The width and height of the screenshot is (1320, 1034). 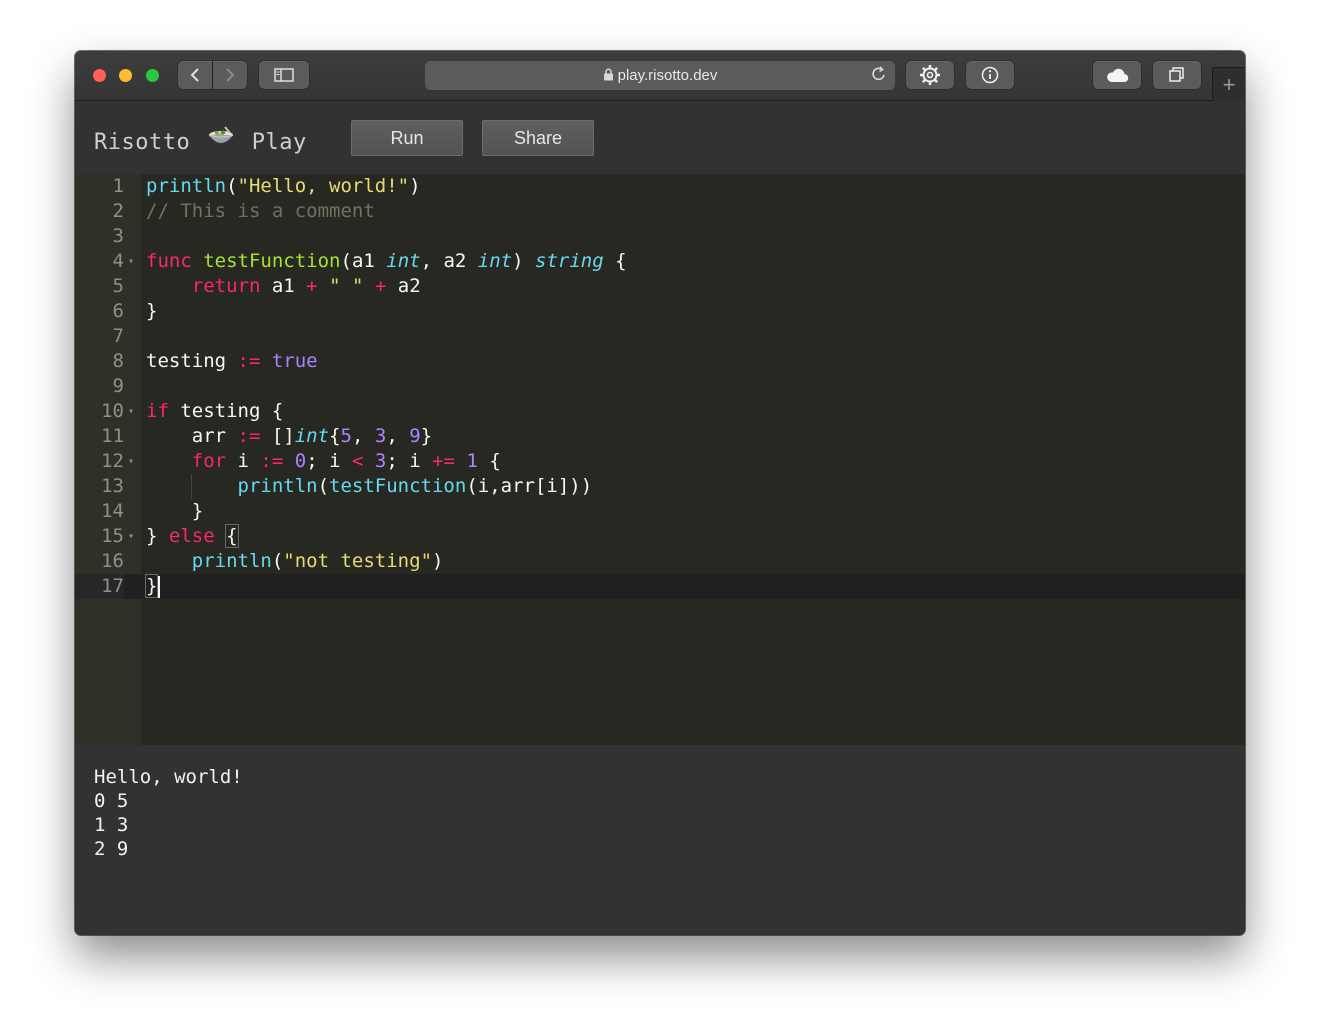 I want to click on code-line: 12 ▾ for i := 0; i < 3; i += 1 {, so click(x=660, y=461).